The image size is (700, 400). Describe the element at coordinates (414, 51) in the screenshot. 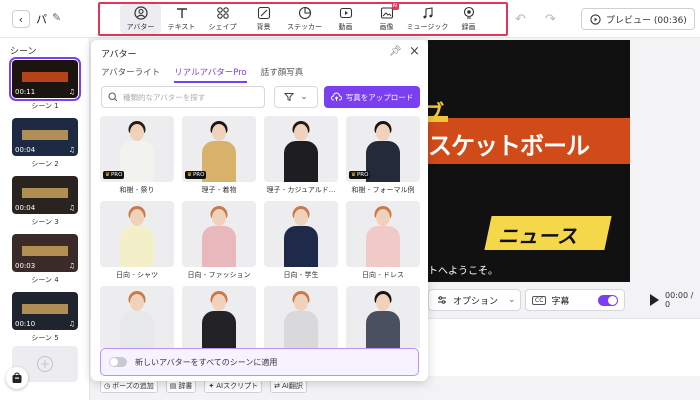

I see `close-icon: ×` at that location.